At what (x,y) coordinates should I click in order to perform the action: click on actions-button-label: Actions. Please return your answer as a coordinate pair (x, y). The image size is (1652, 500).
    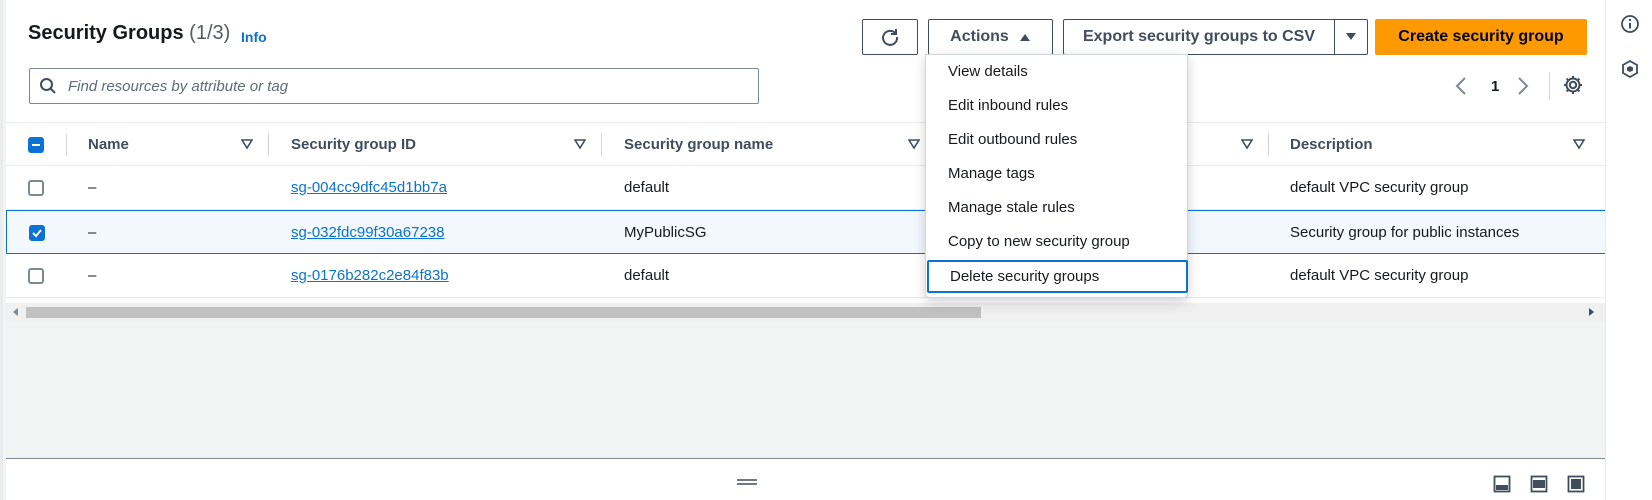
    Looking at the image, I should click on (979, 36).